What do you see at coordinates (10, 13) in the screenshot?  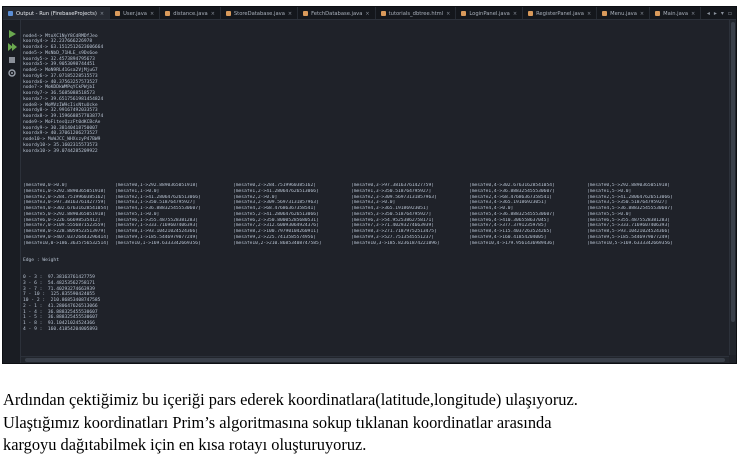 I see `output-icon` at bounding box center [10, 13].